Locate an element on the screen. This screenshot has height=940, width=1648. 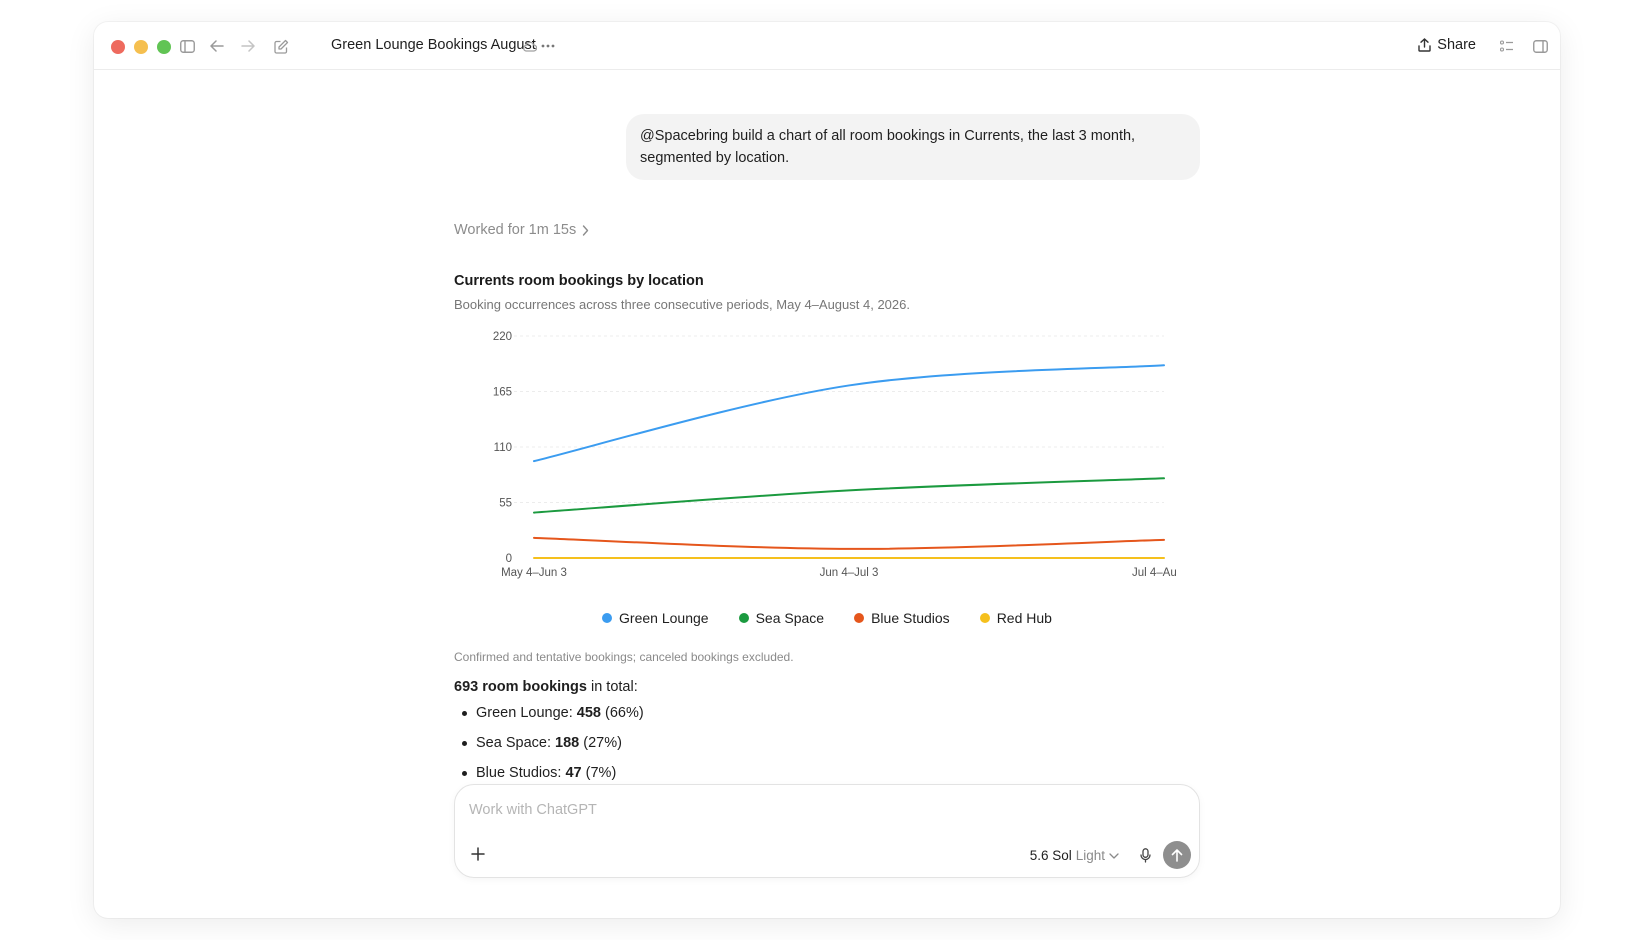
location-percent: (27%) is located at coordinates (602, 743).